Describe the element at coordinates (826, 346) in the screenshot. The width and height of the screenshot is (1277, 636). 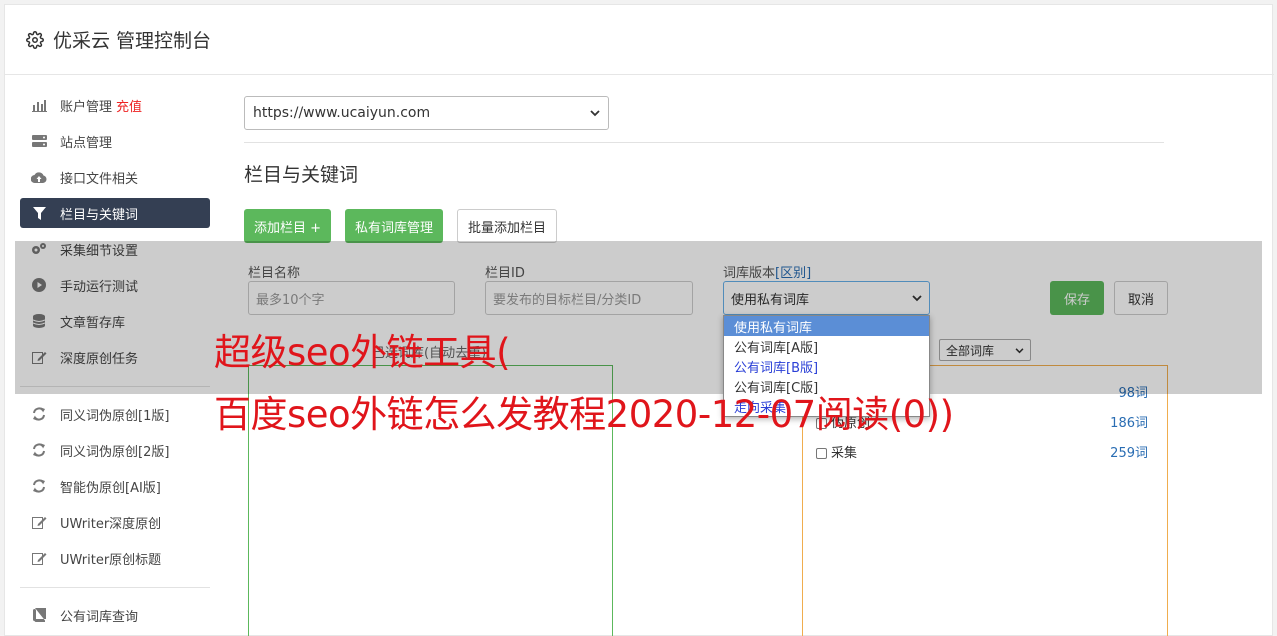
I see `dropdown-option: 公有词库[A版]` at that location.